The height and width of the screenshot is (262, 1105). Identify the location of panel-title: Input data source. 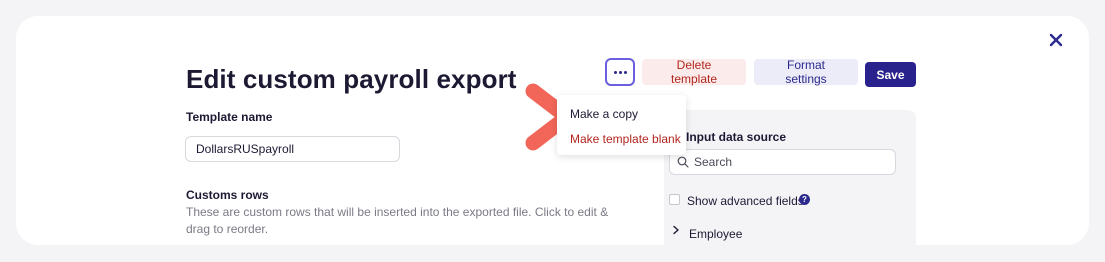
(736, 137).